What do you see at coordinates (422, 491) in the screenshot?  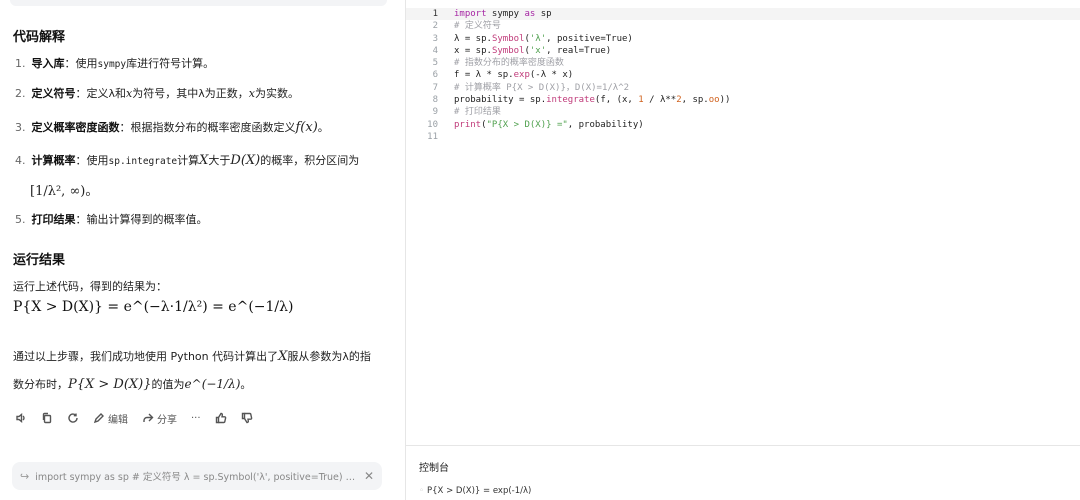 I see `output-marker-icon: ◦` at bounding box center [422, 491].